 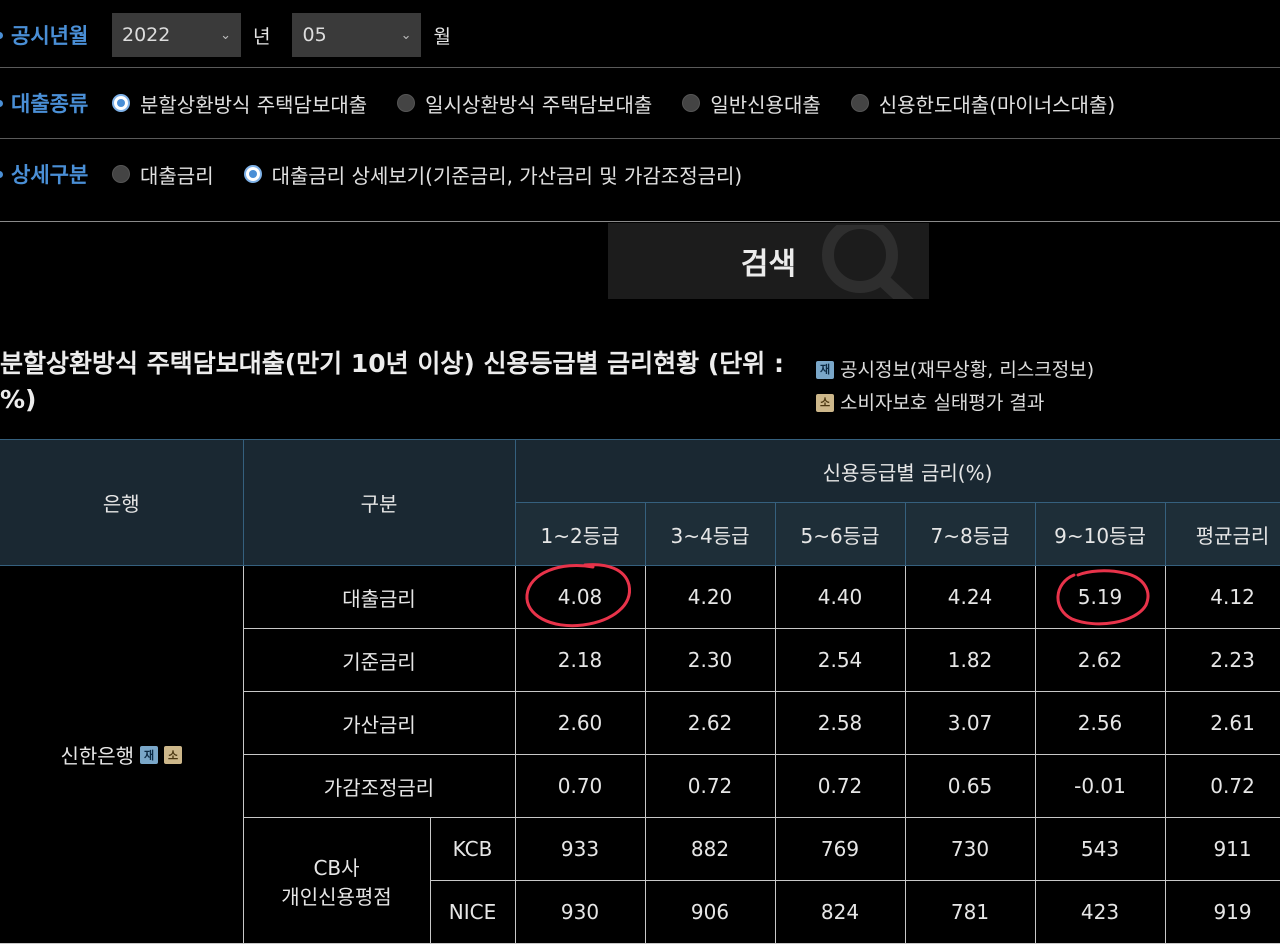 What do you see at coordinates (751, 103) in the screenshot?
I see `radio-general-credit: 일반신용대출` at bounding box center [751, 103].